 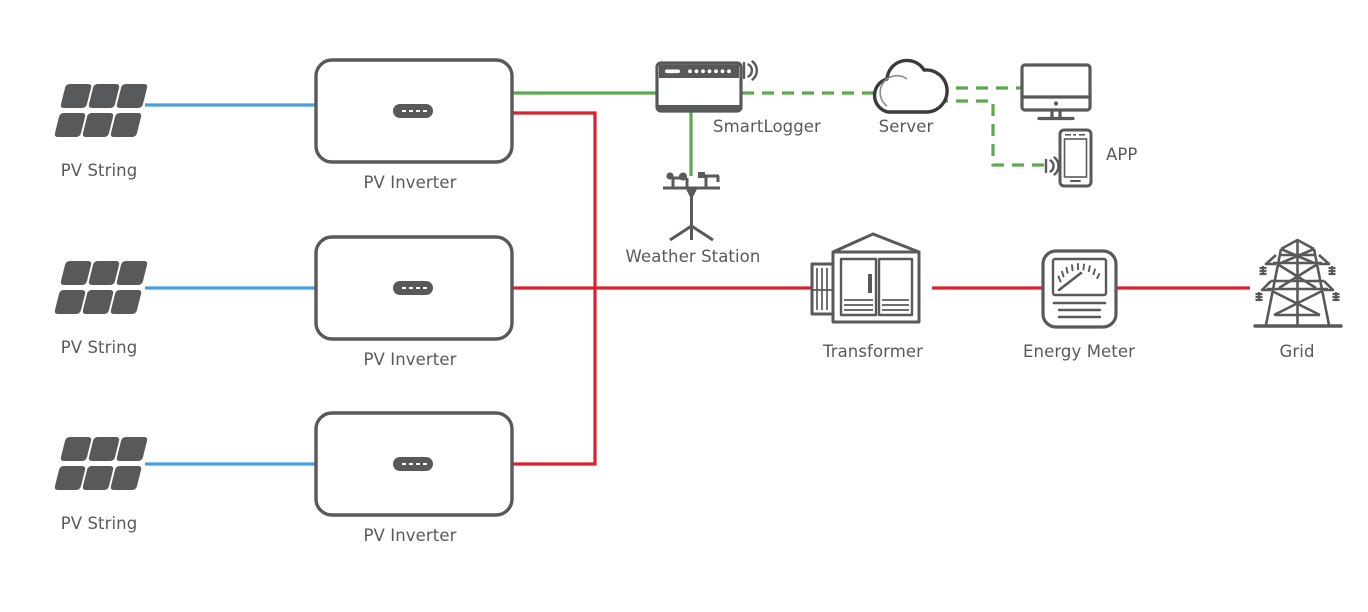 I want to click on weather-station-label: Weather Station, so click(x=693, y=256).